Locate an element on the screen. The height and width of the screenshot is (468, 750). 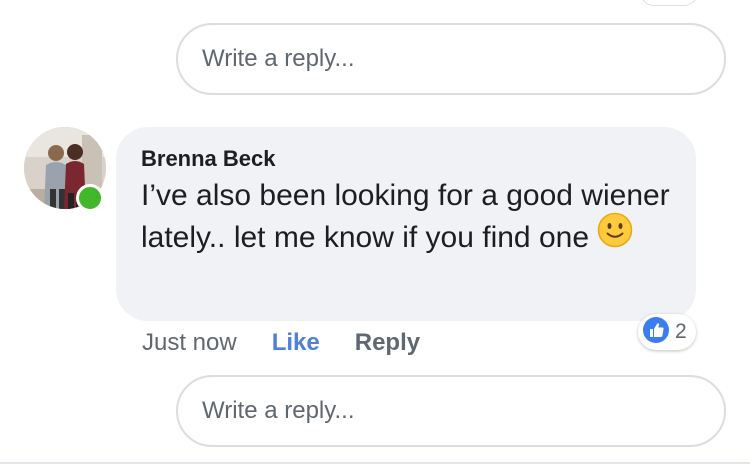
comment-timestamp: Just now is located at coordinates (189, 343).